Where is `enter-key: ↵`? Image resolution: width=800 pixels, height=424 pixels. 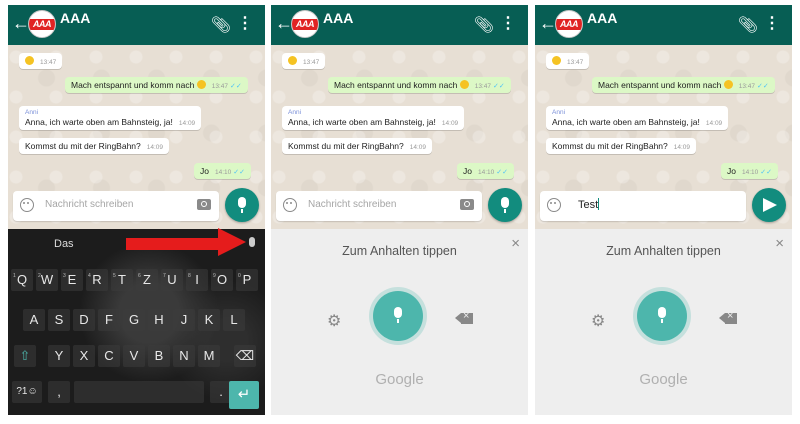
enter-key: ↵ is located at coordinates (244, 395).